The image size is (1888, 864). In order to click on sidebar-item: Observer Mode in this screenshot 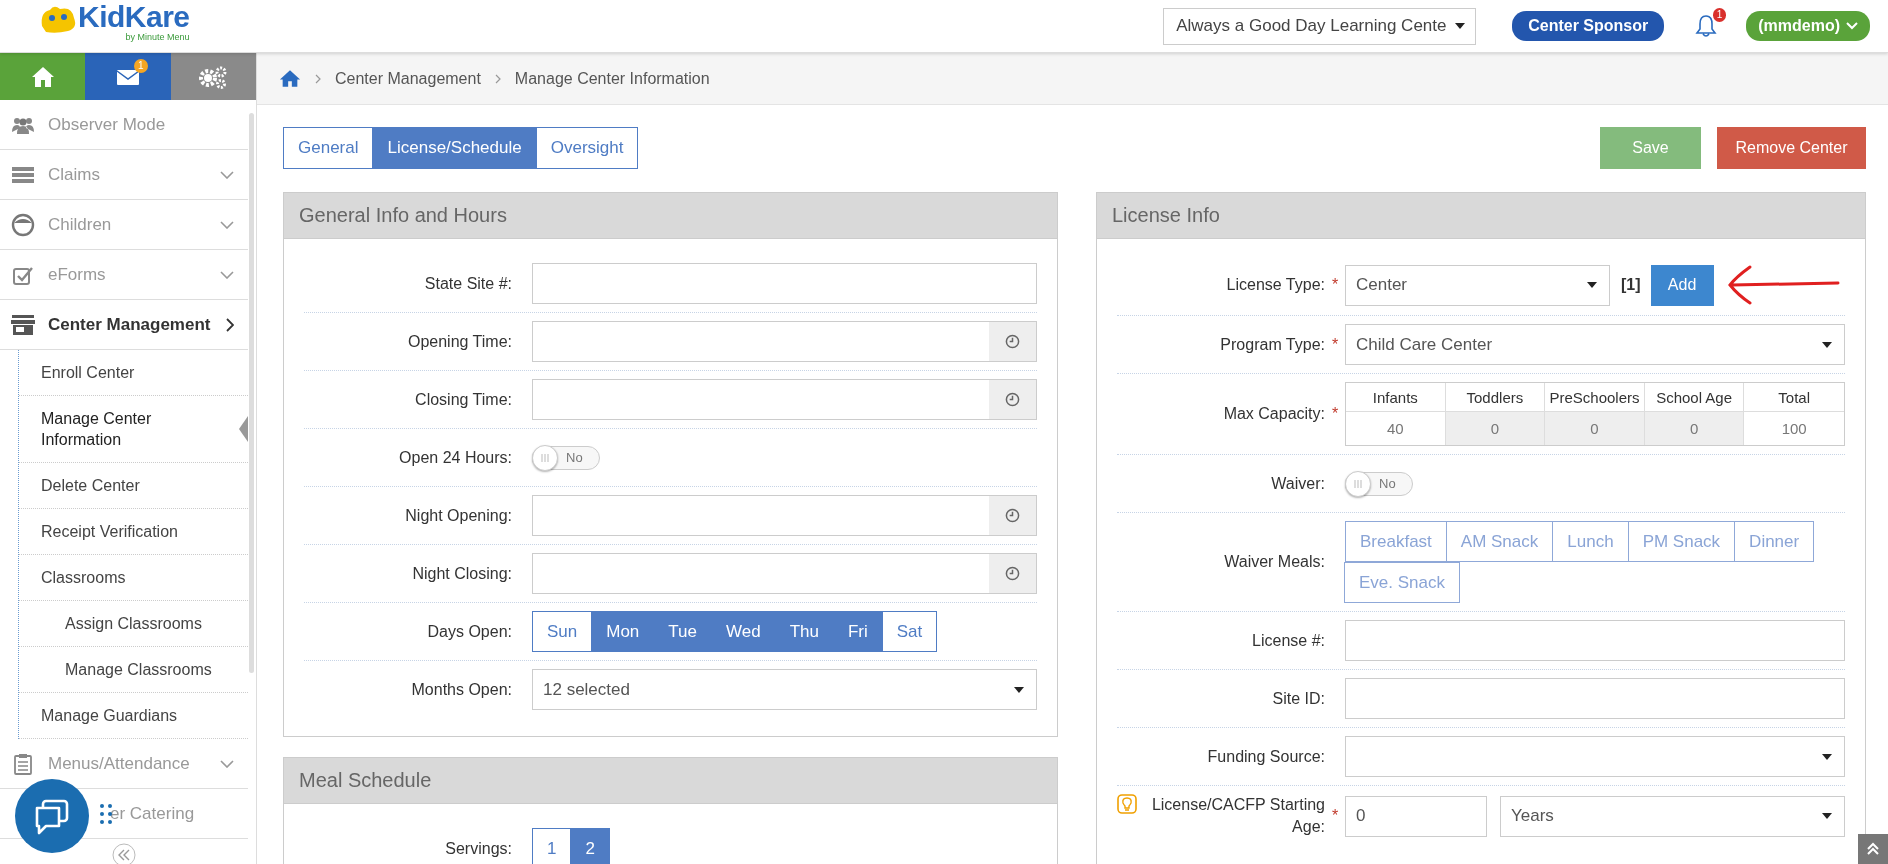, I will do `click(124, 125)`.